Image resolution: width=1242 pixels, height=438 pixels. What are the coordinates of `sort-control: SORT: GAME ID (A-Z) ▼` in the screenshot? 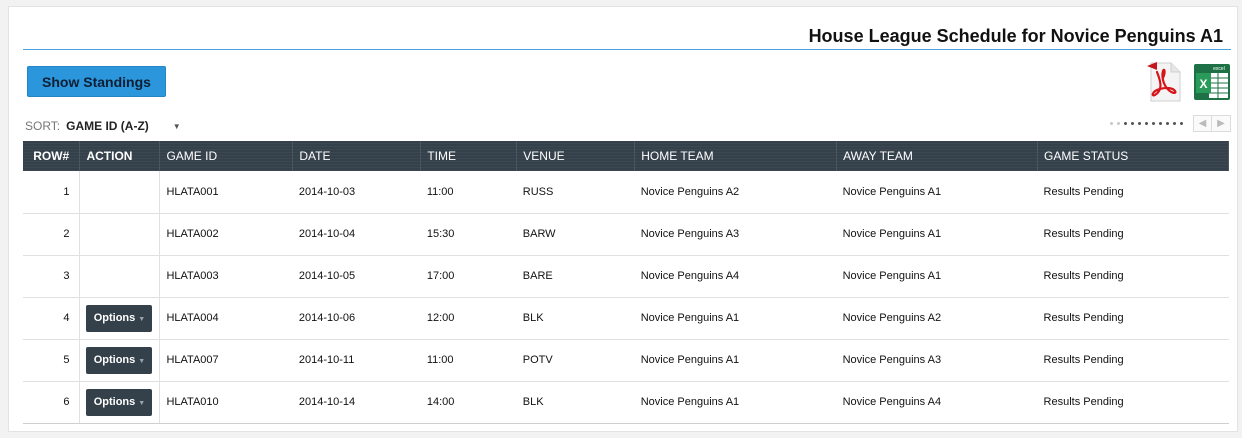 It's located at (103, 126).